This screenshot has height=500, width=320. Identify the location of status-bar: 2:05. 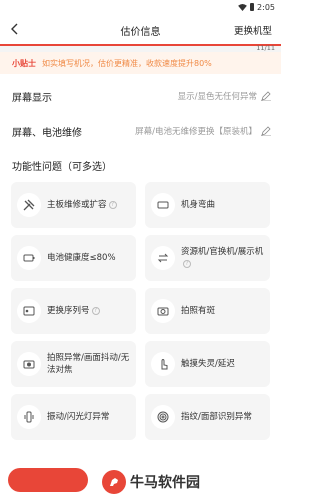
(140, 7).